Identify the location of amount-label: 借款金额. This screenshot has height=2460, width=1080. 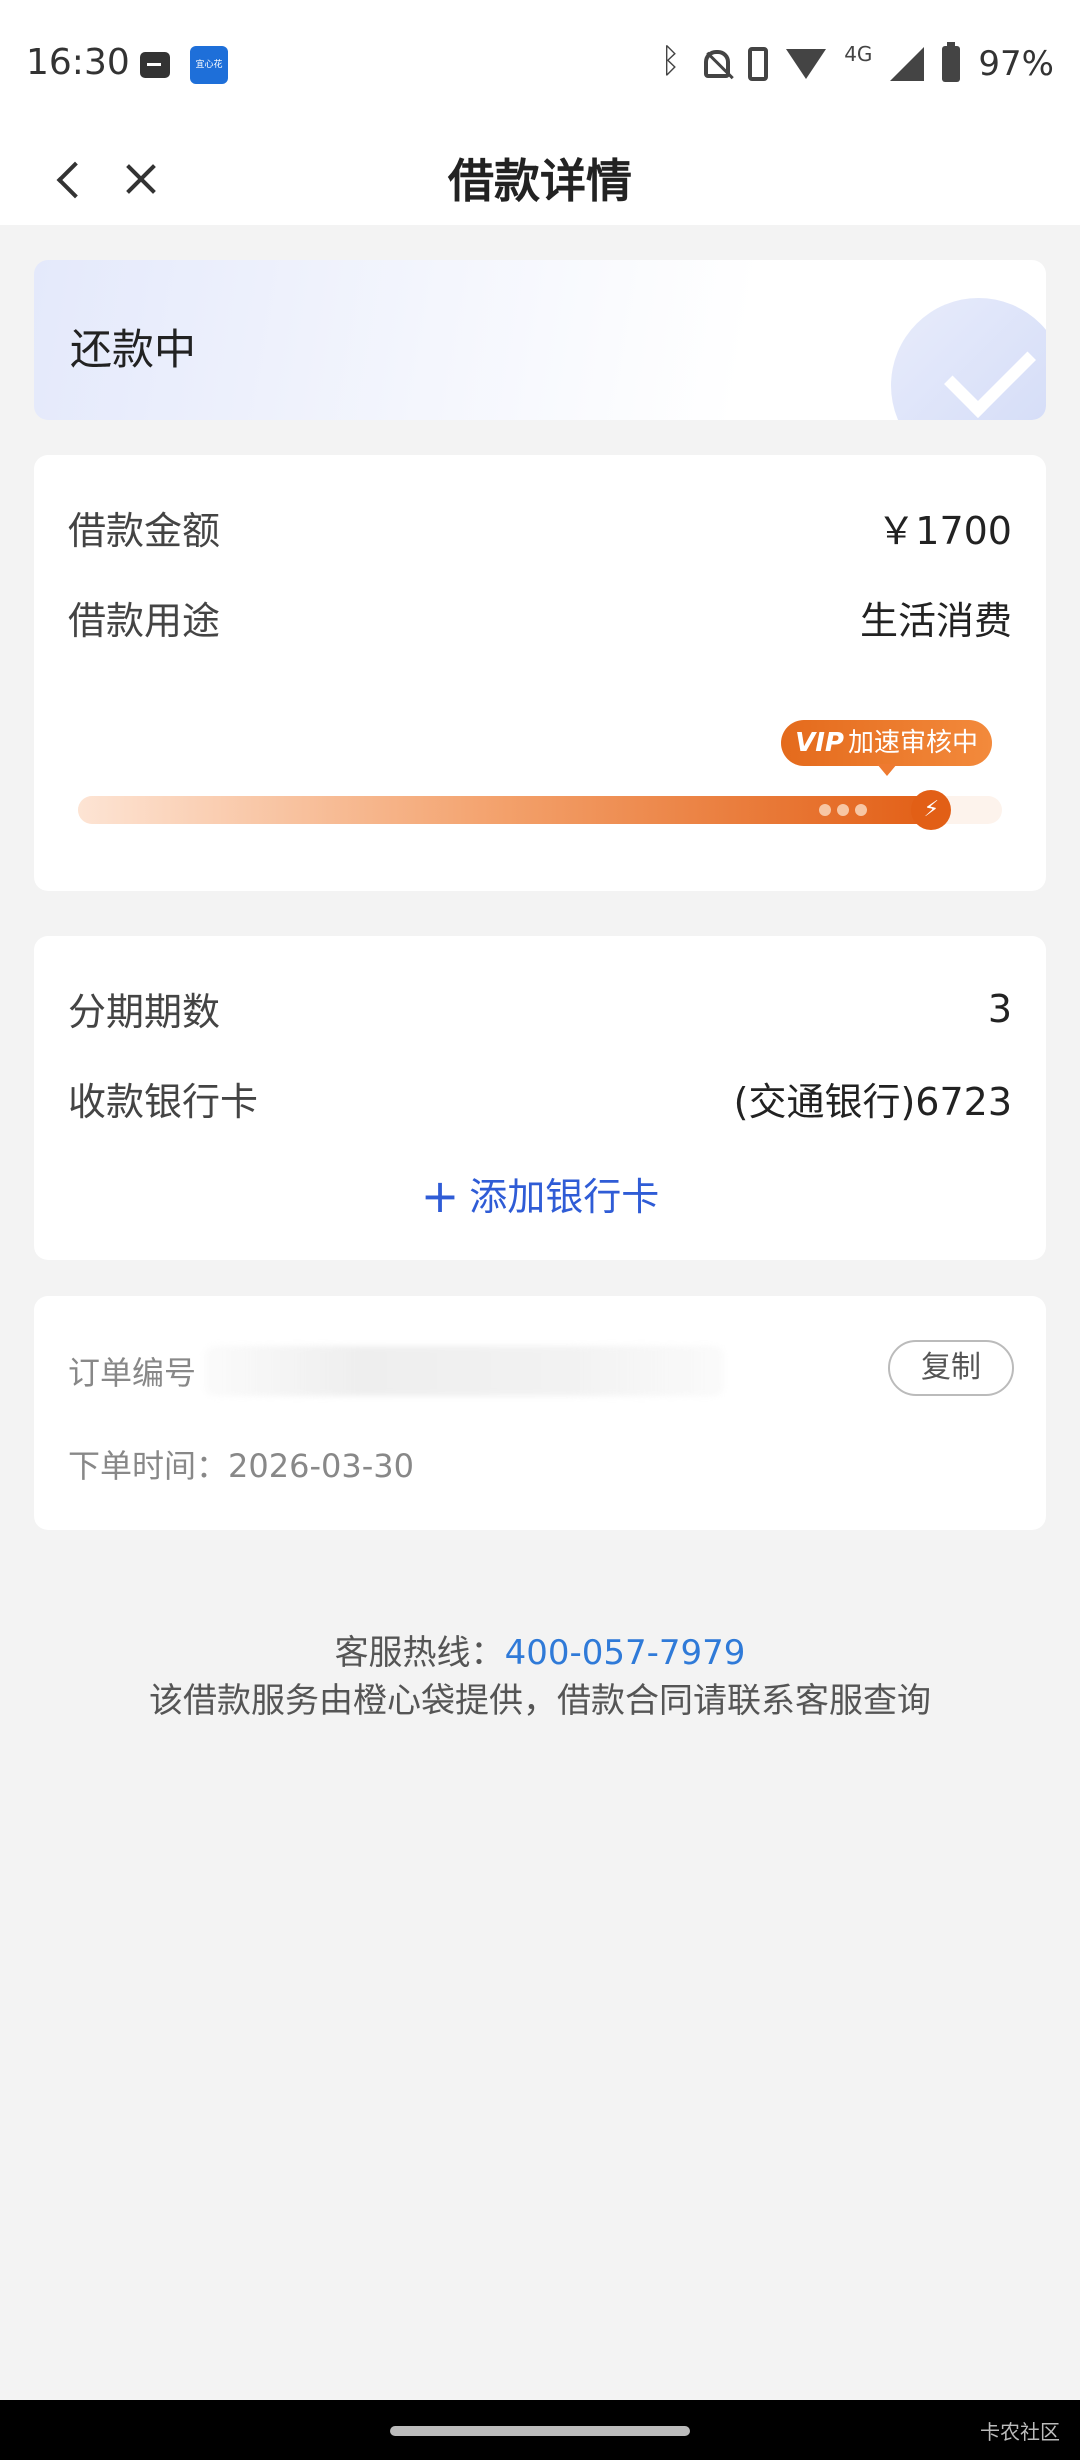
(144, 531).